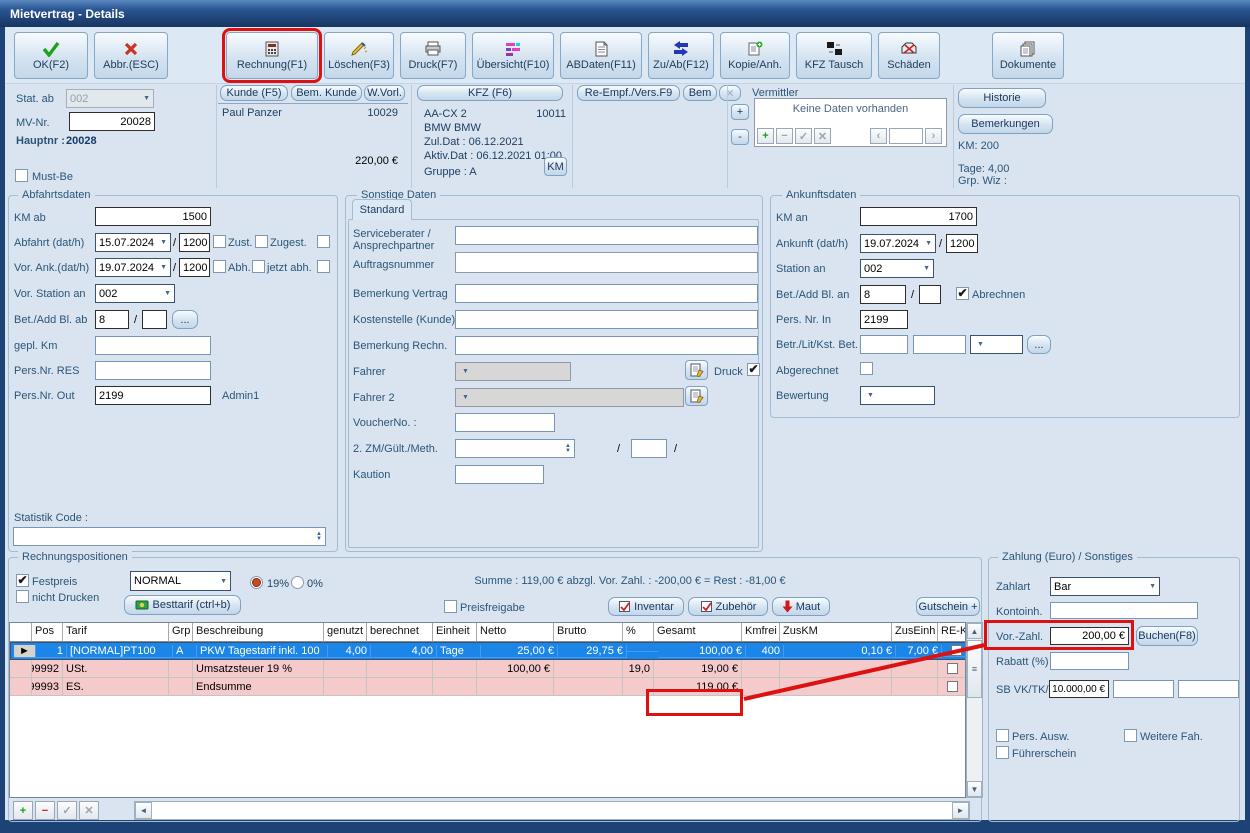 Image resolution: width=1250 pixels, height=833 pixels. Describe the element at coordinates (569, 397) in the screenshot. I see `fahrer2-select` at that location.